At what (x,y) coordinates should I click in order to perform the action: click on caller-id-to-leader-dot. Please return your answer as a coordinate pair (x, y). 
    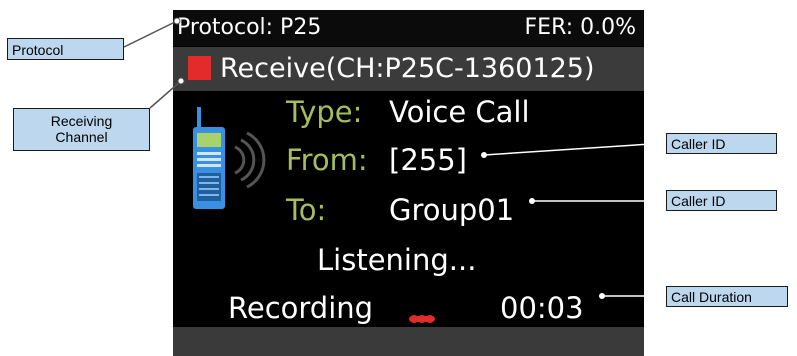
    Looking at the image, I should click on (532, 201).